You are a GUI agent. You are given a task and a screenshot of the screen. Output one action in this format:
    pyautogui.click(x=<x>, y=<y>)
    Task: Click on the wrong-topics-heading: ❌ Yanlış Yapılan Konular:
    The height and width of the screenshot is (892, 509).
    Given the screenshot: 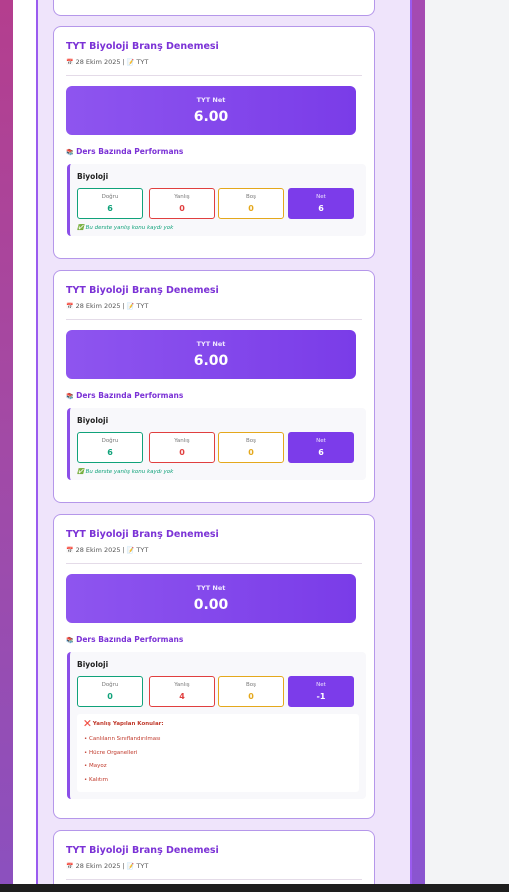 What is the action you would take?
    pyautogui.click(x=124, y=724)
    